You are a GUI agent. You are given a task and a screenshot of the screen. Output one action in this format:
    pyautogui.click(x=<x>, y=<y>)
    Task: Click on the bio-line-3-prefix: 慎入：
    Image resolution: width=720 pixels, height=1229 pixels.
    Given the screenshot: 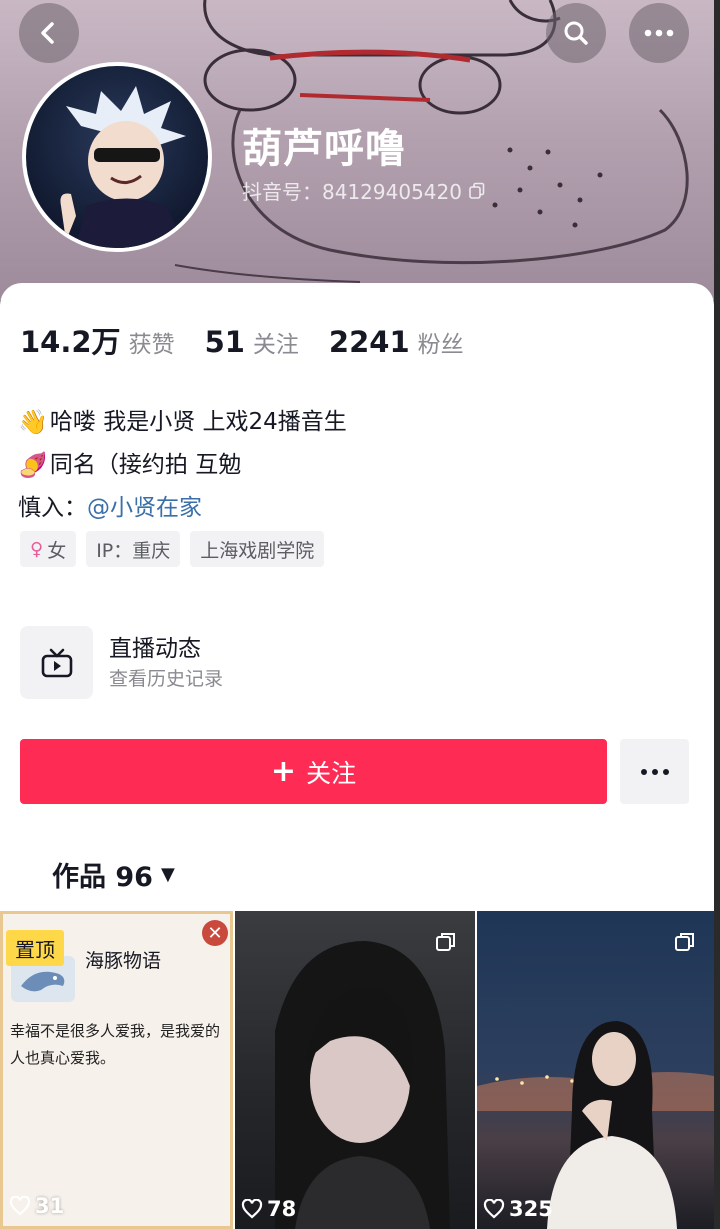 What is the action you would take?
    pyautogui.click(x=52, y=508)
    